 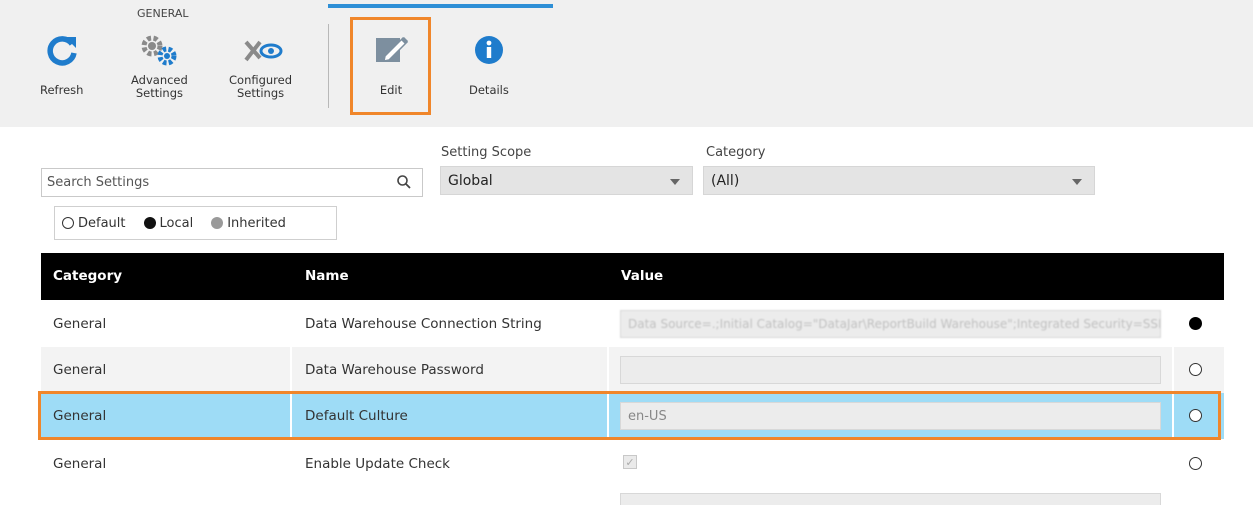 I want to click on next-row-value-field, so click(x=890, y=499).